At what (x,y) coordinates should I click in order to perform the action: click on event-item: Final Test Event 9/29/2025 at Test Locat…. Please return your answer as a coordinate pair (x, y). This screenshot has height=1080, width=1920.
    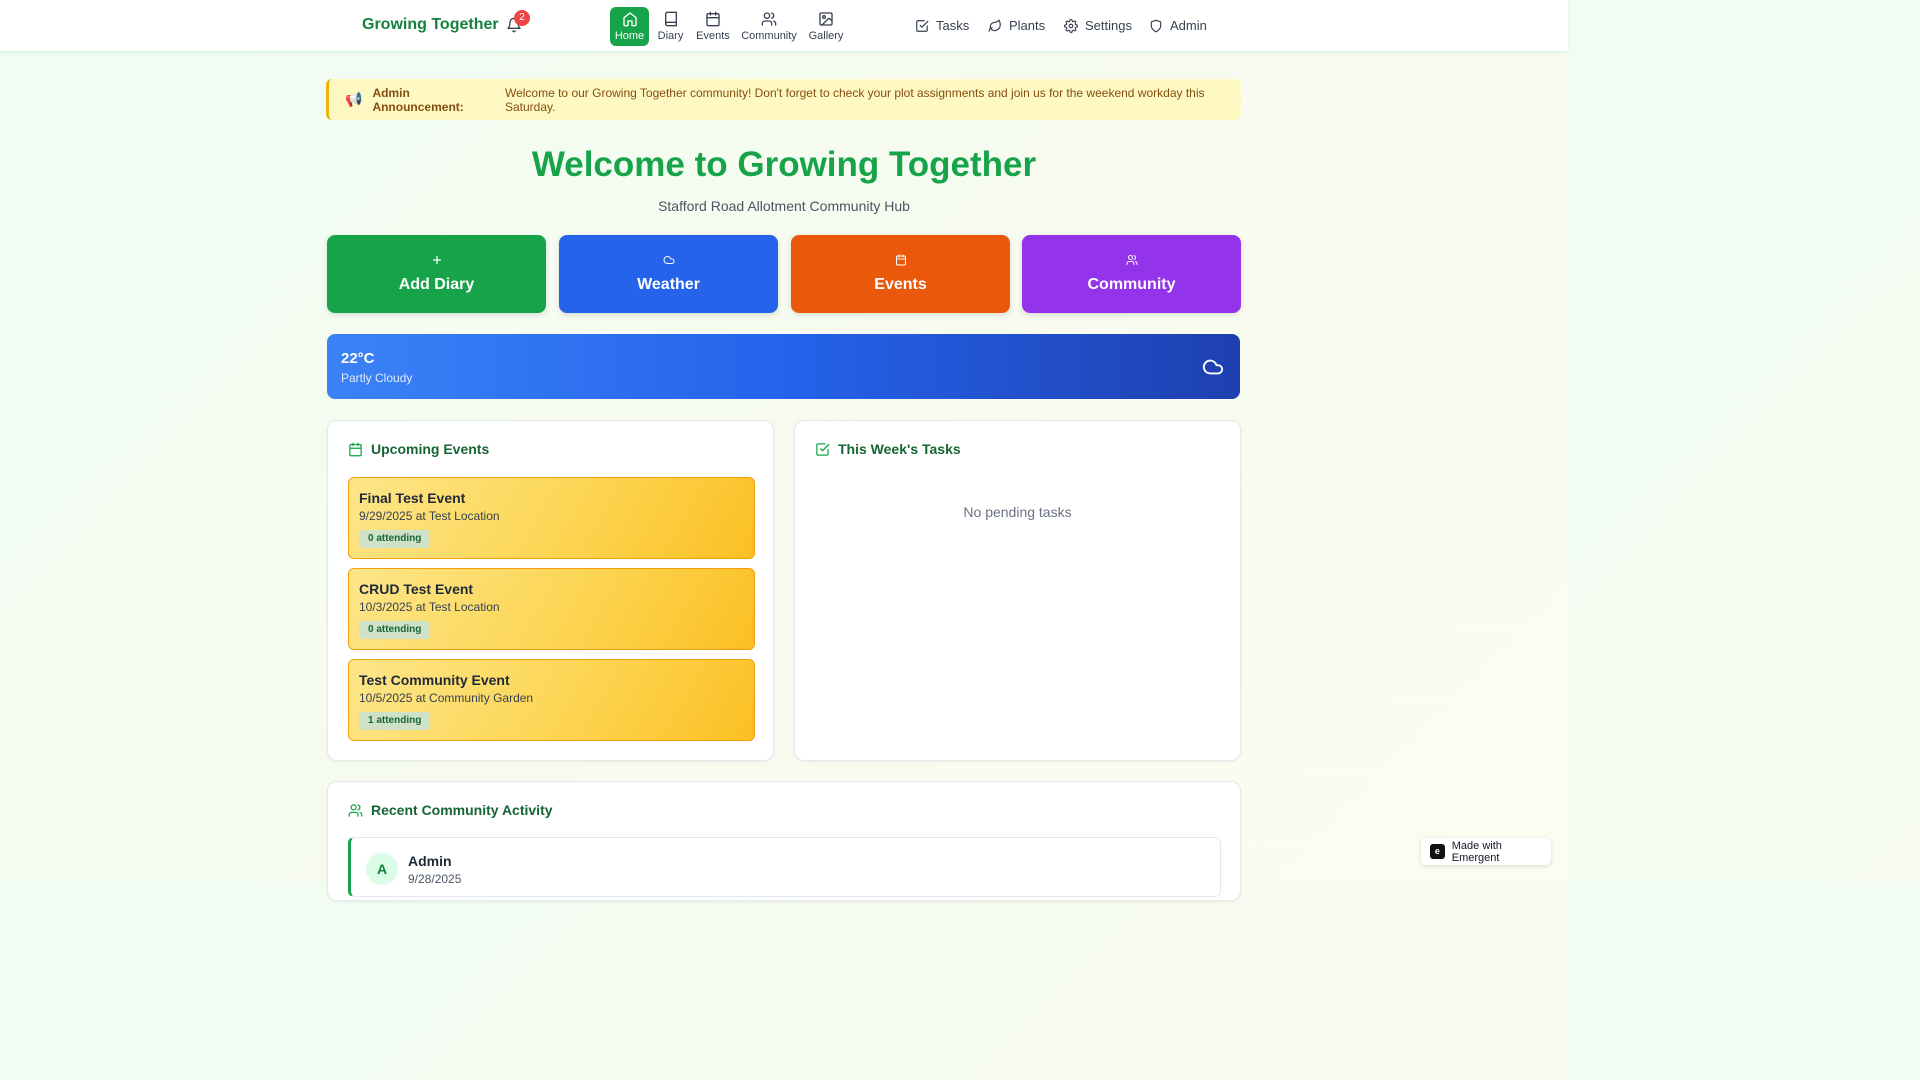
    Looking at the image, I should click on (551, 518).